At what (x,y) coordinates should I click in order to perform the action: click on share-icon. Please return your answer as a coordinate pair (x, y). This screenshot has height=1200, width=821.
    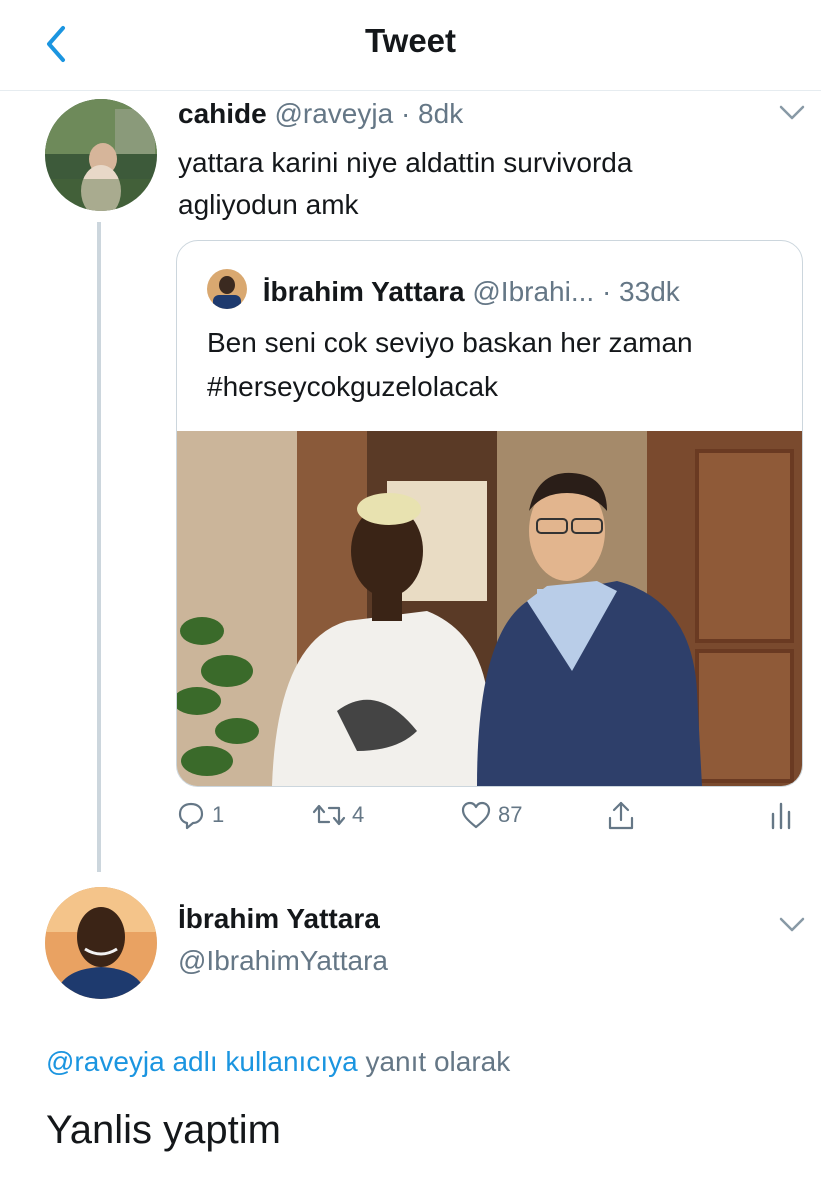
    Looking at the image, I should click on (621, 815).